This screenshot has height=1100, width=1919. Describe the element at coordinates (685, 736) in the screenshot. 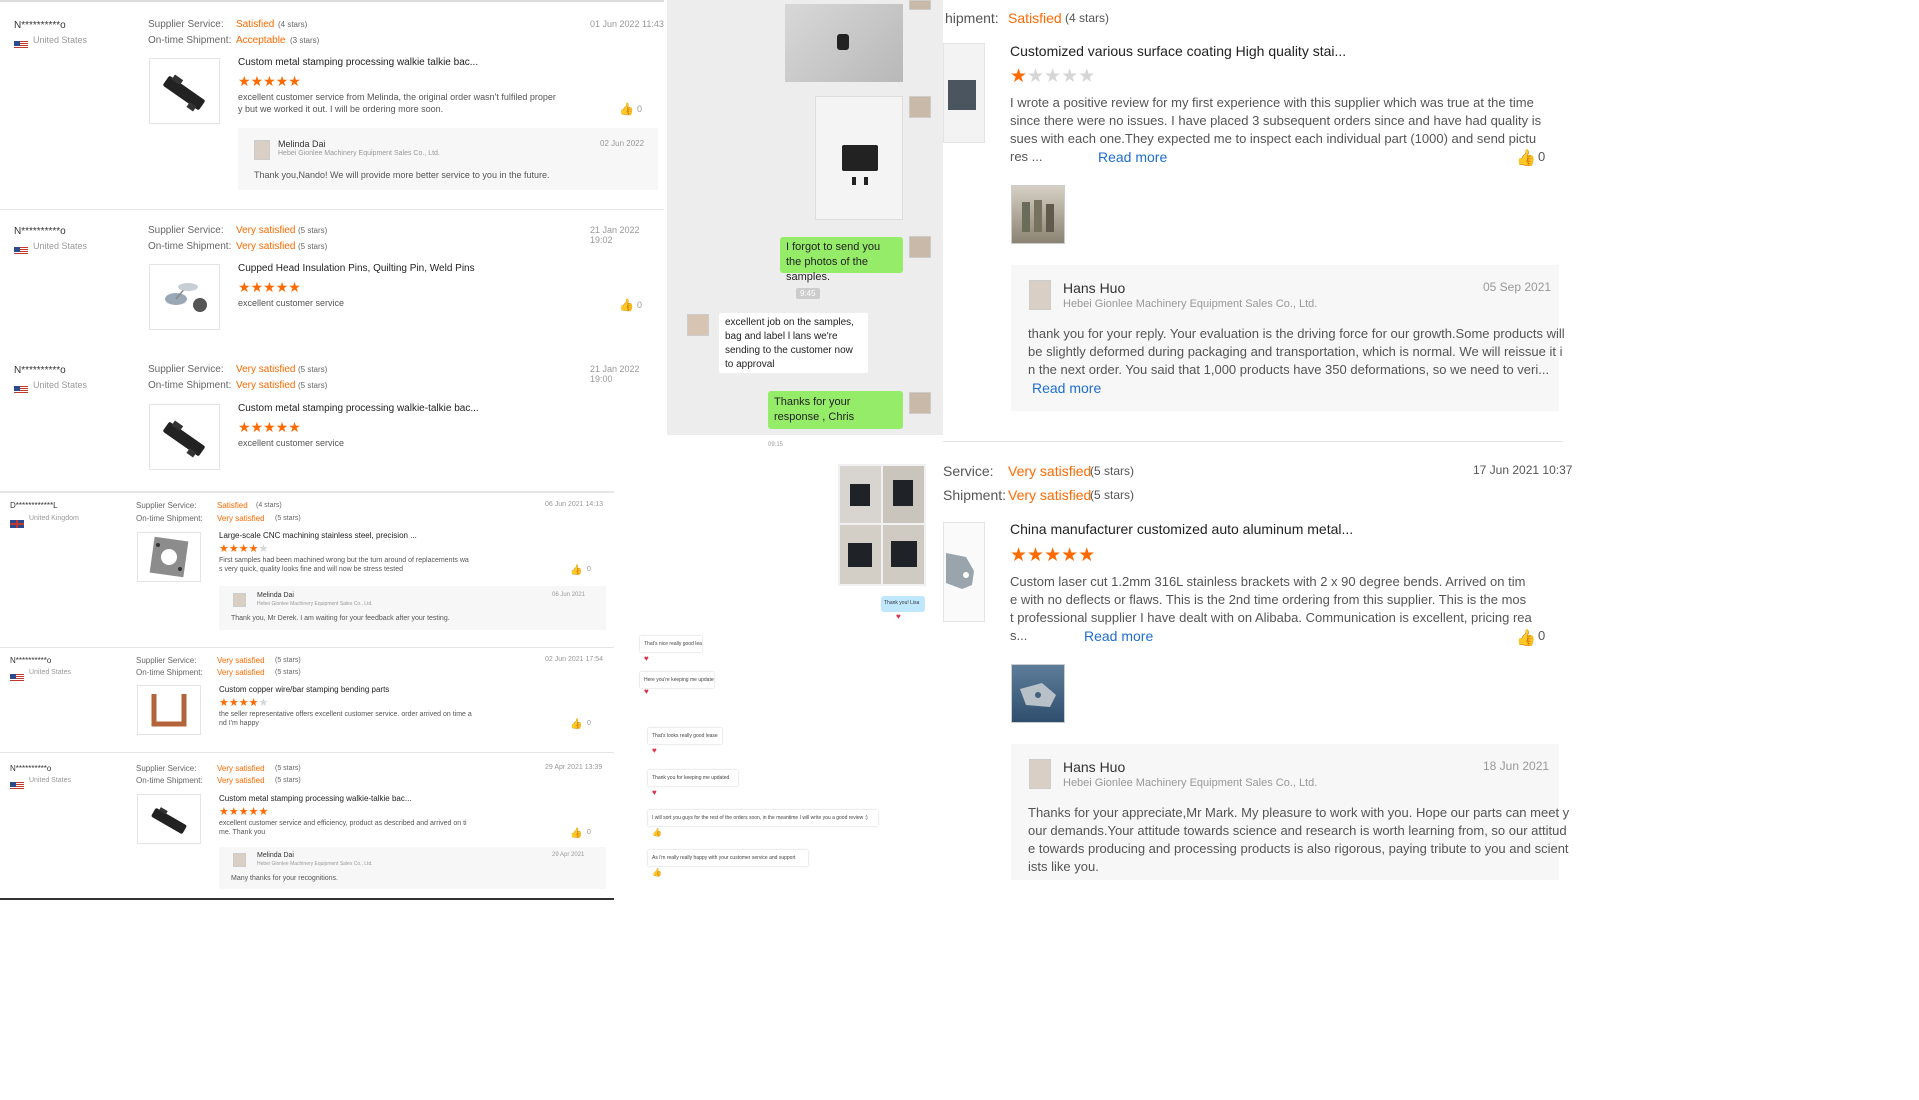

I see `chat-bubble-received: That's looks really good lease` at that location.